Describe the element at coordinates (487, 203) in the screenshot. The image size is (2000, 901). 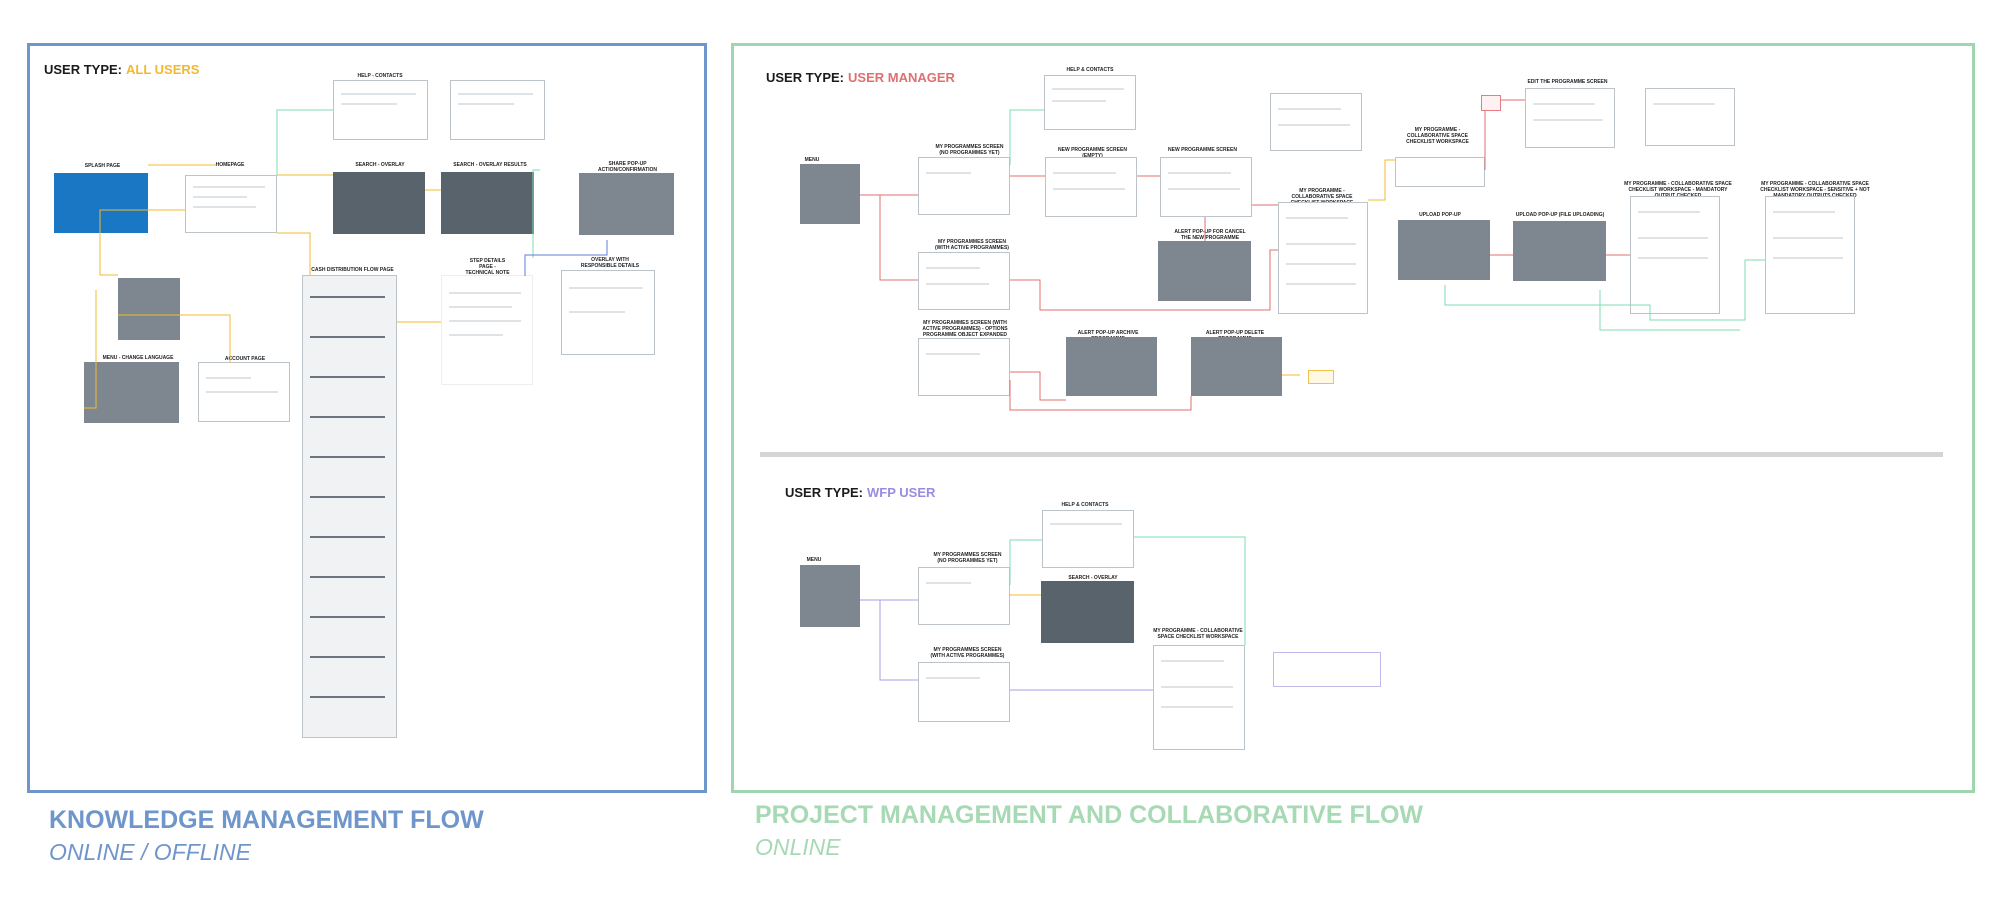
I see `search-results-thumb` at that location.